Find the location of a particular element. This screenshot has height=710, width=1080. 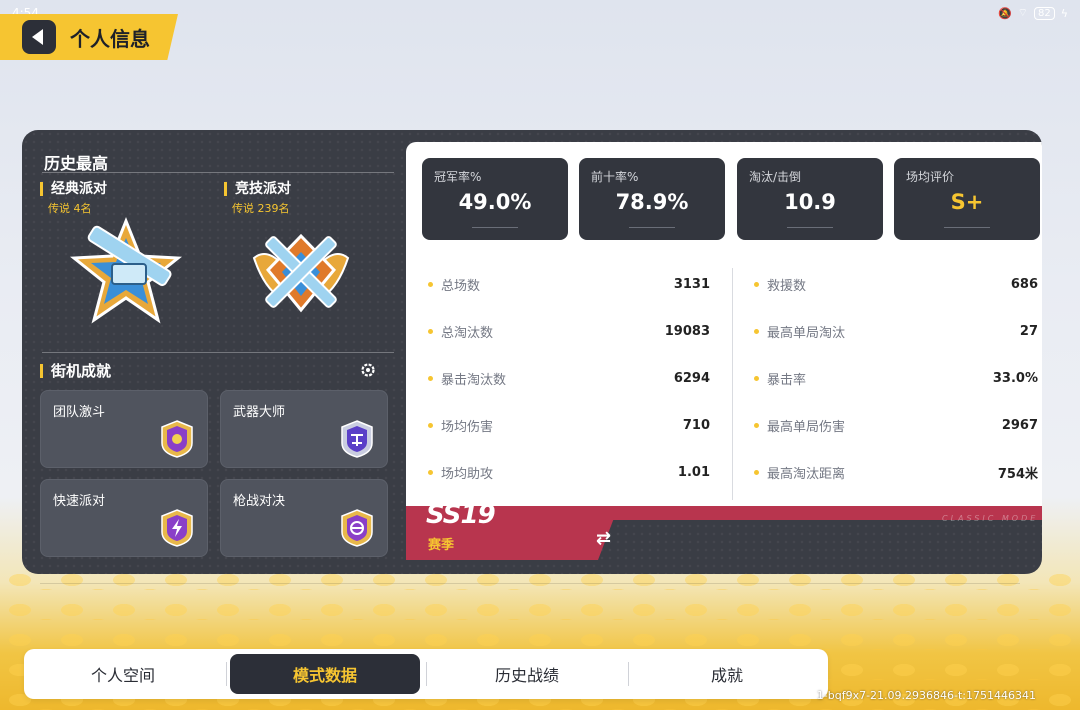

stat-value: 710 is located at coordinates (696, 425).